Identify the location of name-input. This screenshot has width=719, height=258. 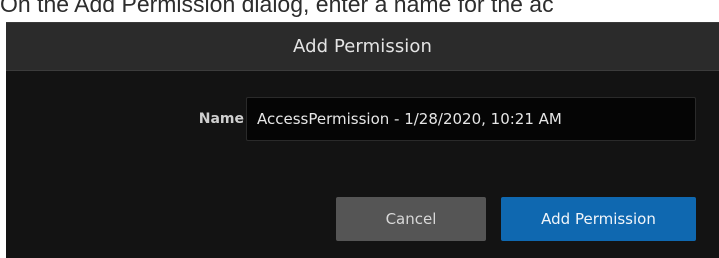
(471, 119).